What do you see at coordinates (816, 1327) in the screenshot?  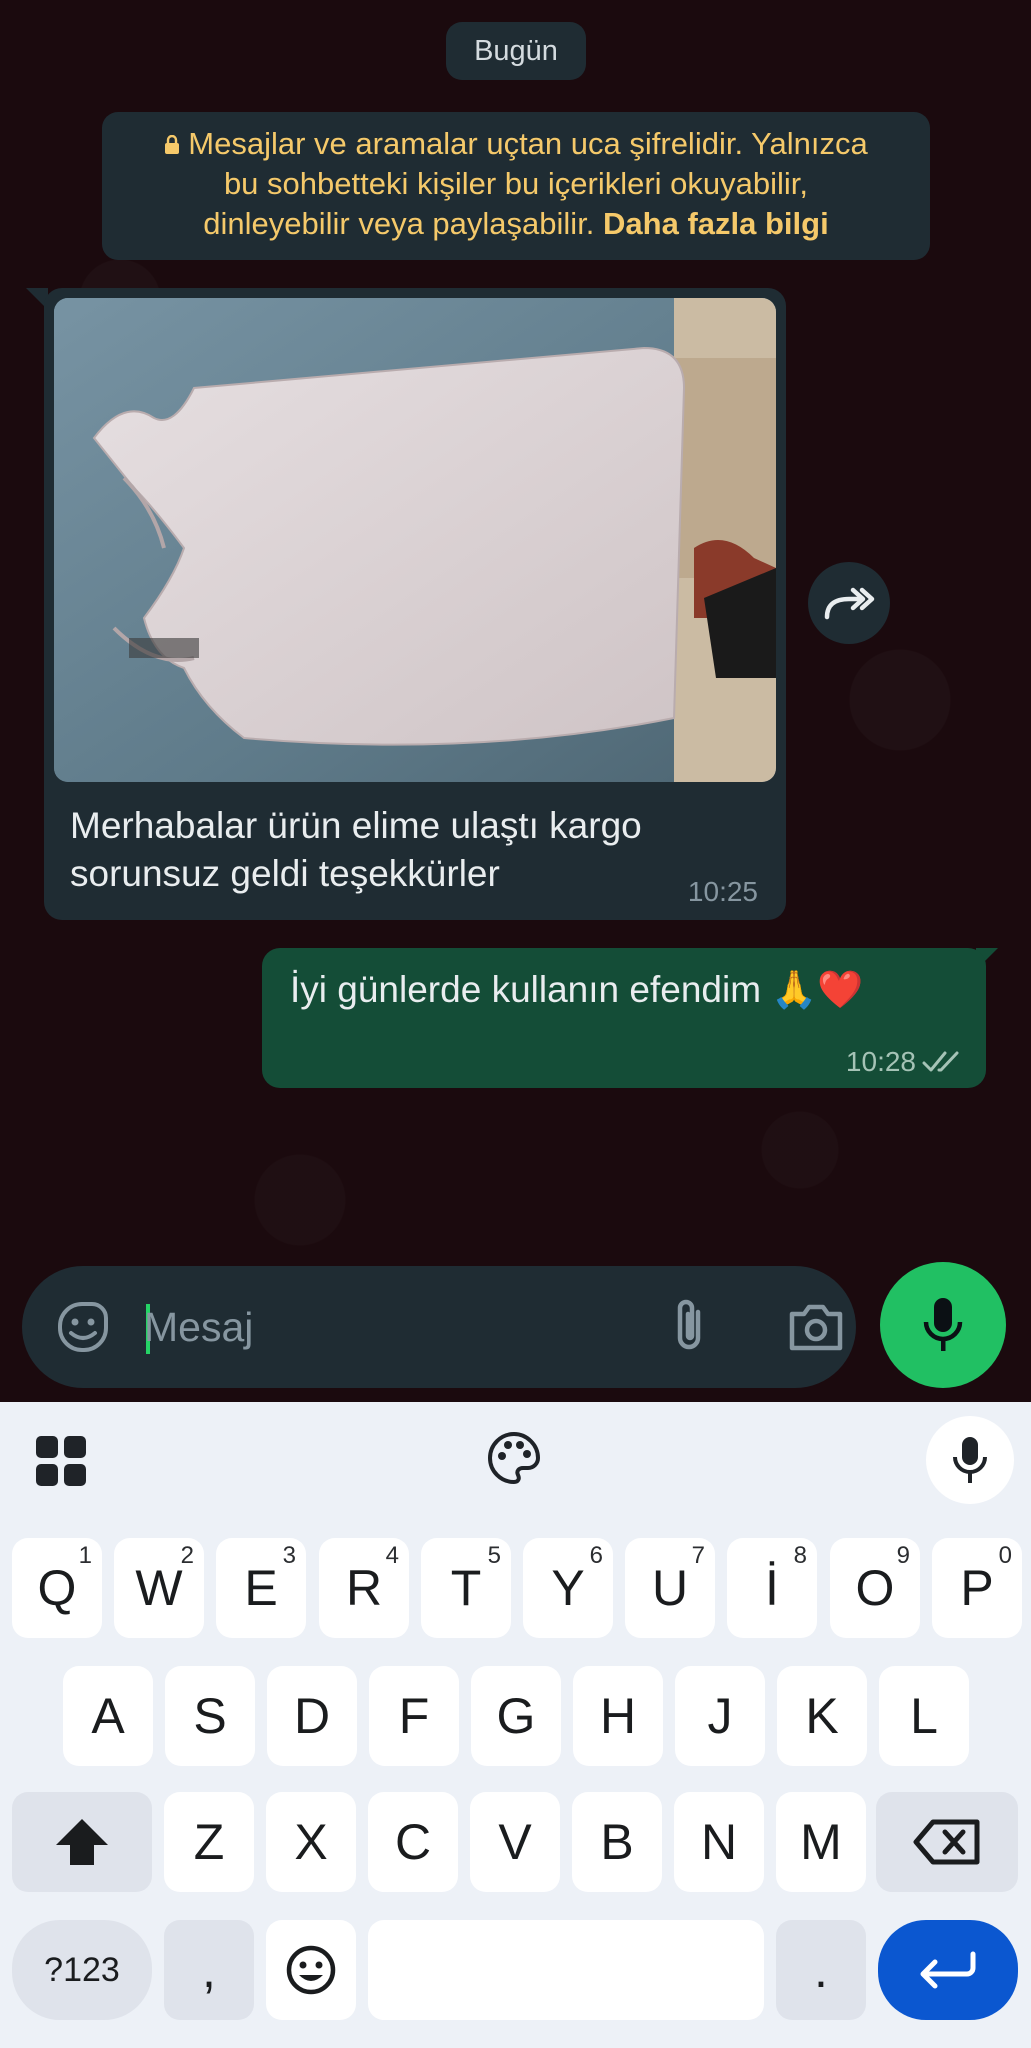 I see `camera-icon` at bounding box center [816, 1327].